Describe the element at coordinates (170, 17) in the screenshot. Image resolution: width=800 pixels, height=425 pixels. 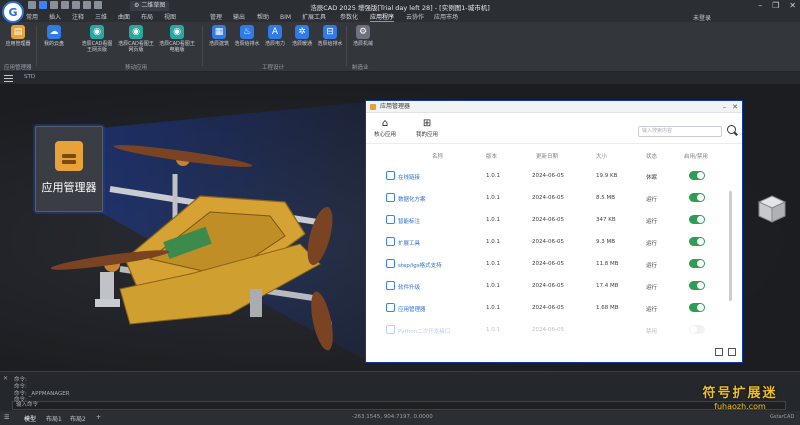
I see `tab-view: 视图` at that location.